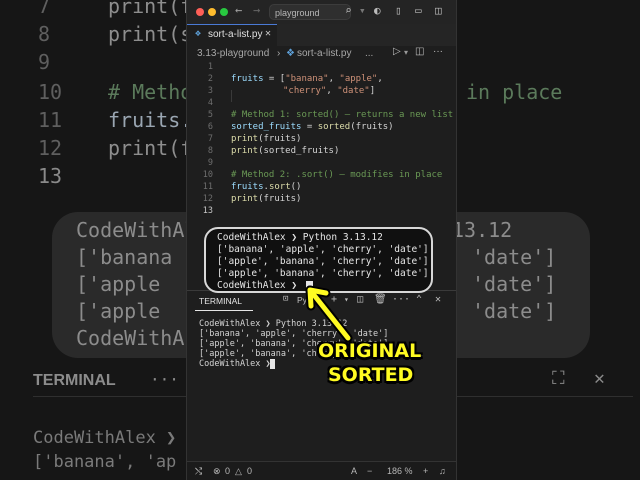 The image size is (640, 480). What do you see at coordinates (294, 334) in the screenshot?
I see `terminal-line: ['banana', 'apple', 'cherry', 'date']` at bounding box center [294, 334].